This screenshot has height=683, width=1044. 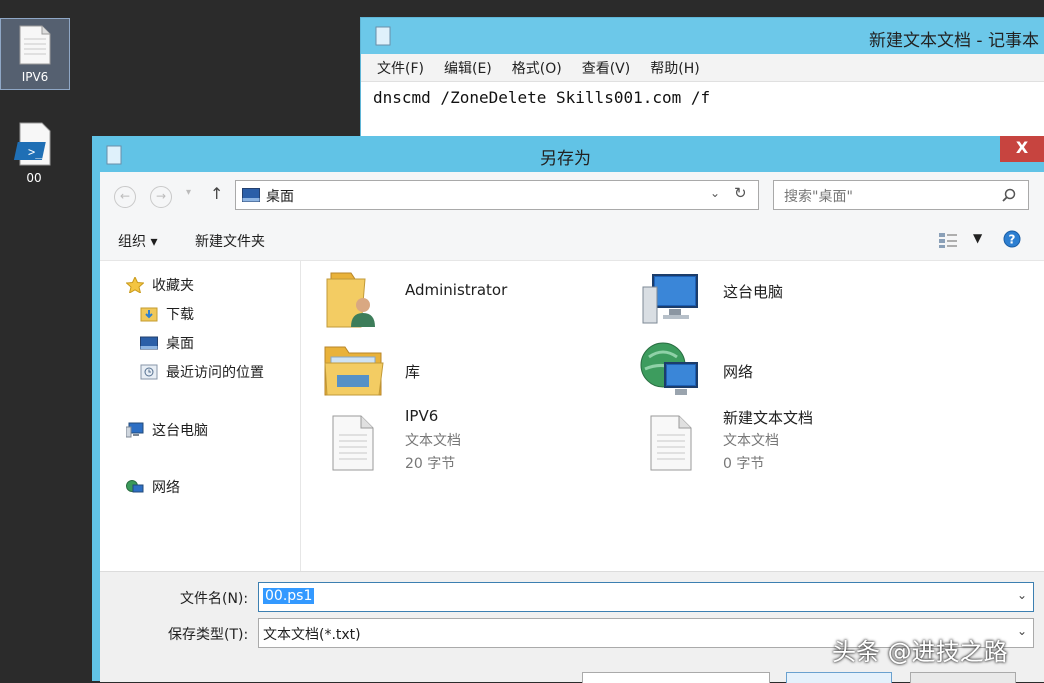 What do you see at coordinates (467, 440) in the screenshot?
I see `item-ipv6-file: IPV6 文本文档 20 字节` at bounding box center [467, 440].